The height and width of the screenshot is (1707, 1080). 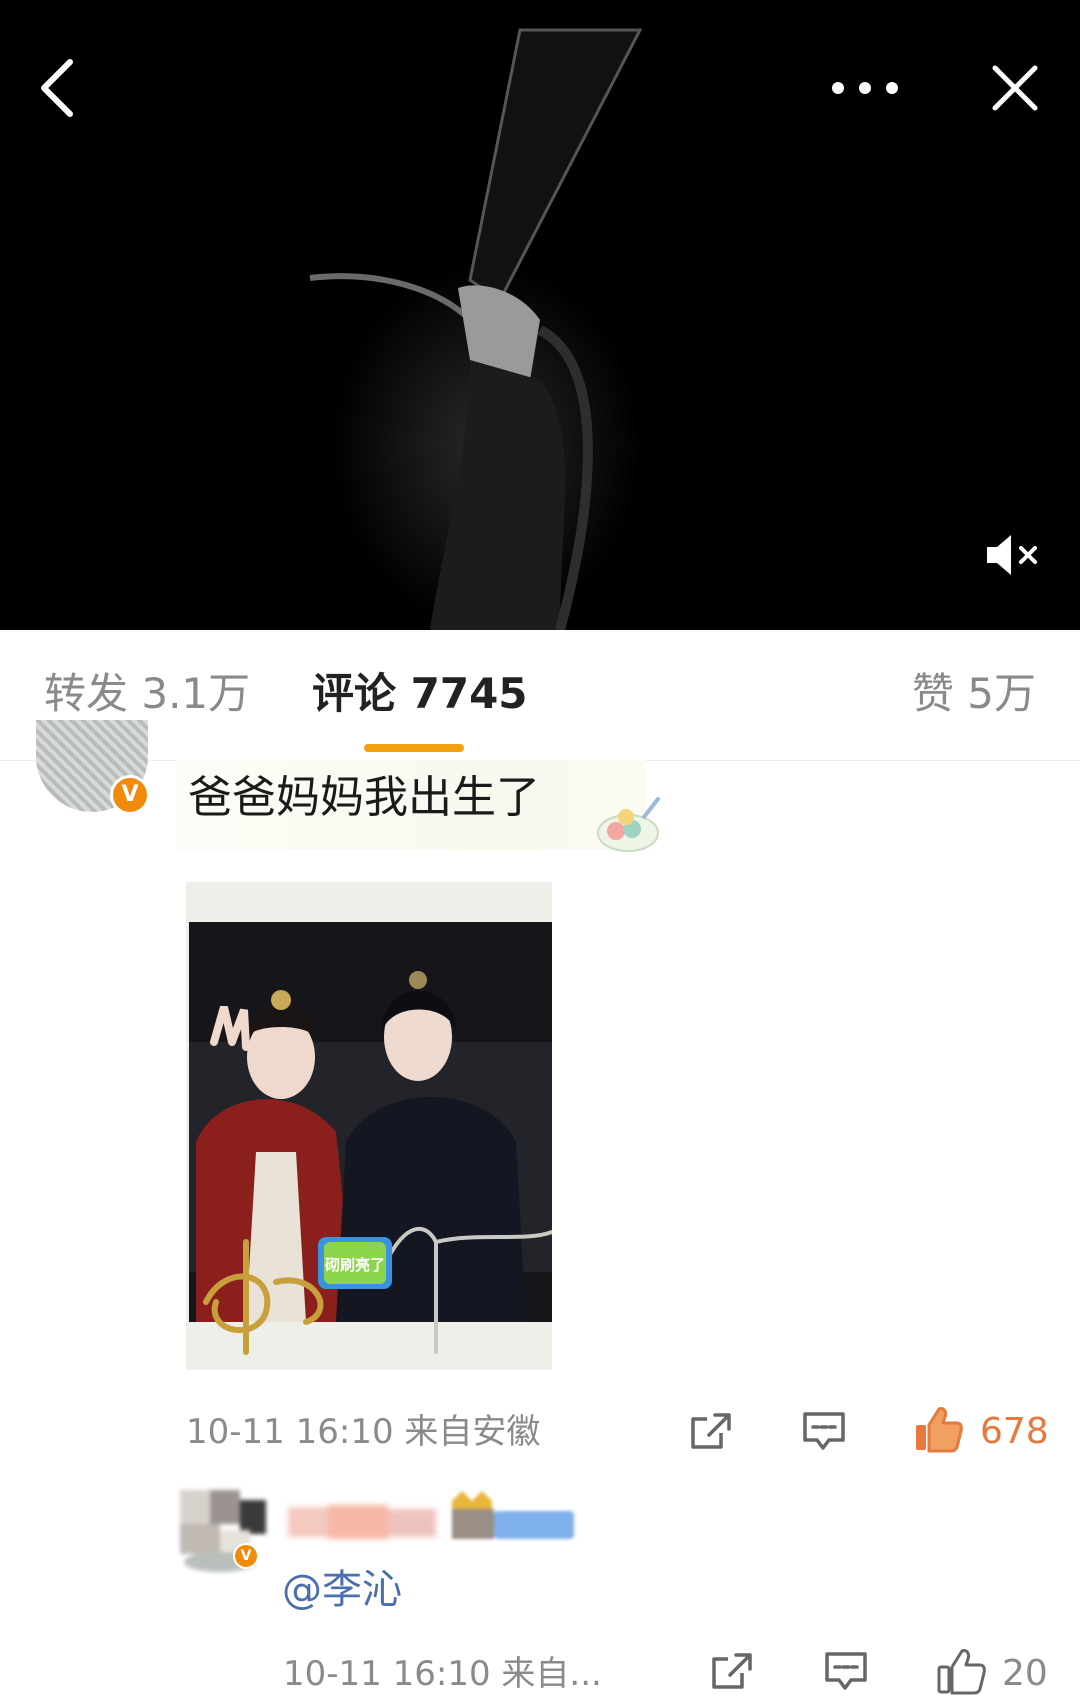 I want to click on back-button, so click(x=58, y=88).